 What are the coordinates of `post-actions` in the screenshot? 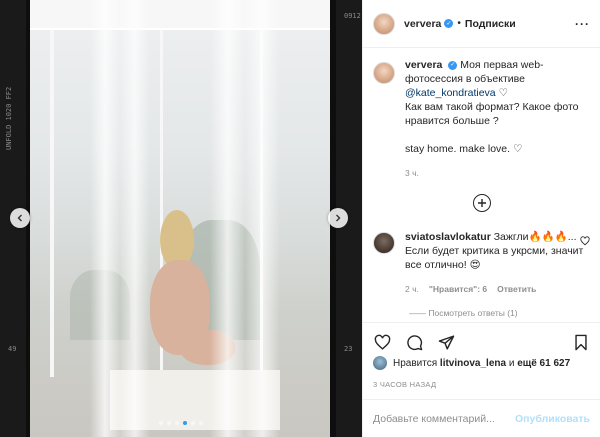 It's located at (481, 336).